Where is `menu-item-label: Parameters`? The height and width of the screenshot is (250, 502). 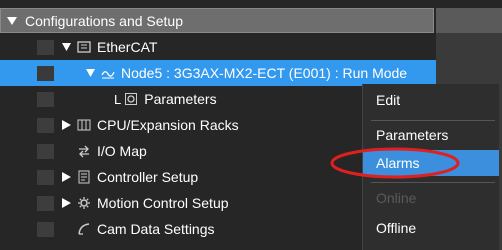 menu-item-label: Parameters is located at coordinates (412, 135).